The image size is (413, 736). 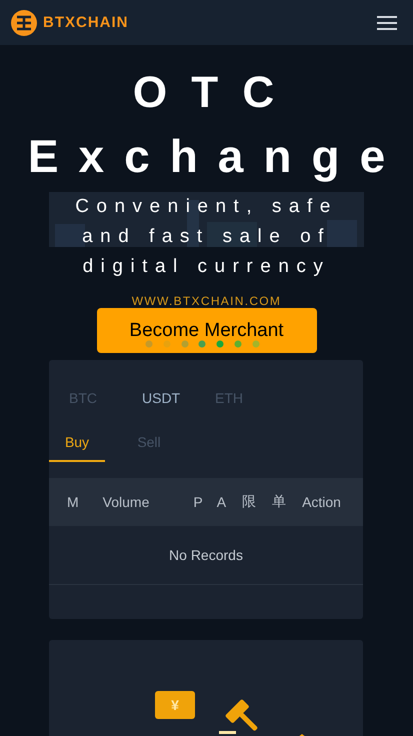 I want to click on empty-message: No Records, so click(x=206, y=555).